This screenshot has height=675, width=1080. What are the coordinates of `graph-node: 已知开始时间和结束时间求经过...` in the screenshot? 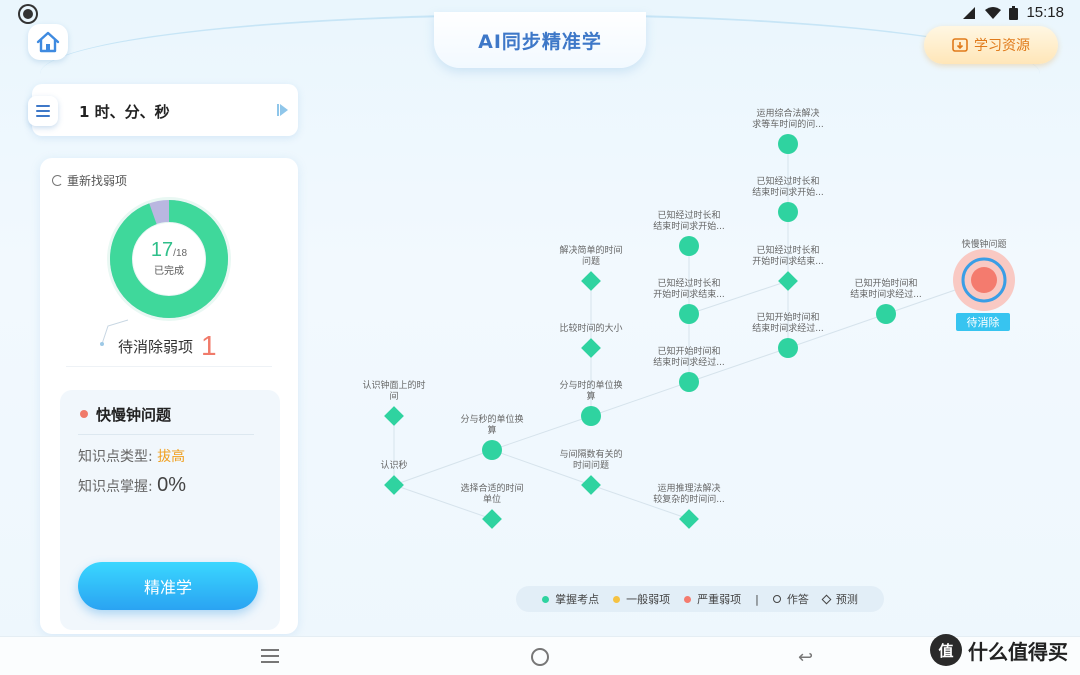 It's located at (886, 300).